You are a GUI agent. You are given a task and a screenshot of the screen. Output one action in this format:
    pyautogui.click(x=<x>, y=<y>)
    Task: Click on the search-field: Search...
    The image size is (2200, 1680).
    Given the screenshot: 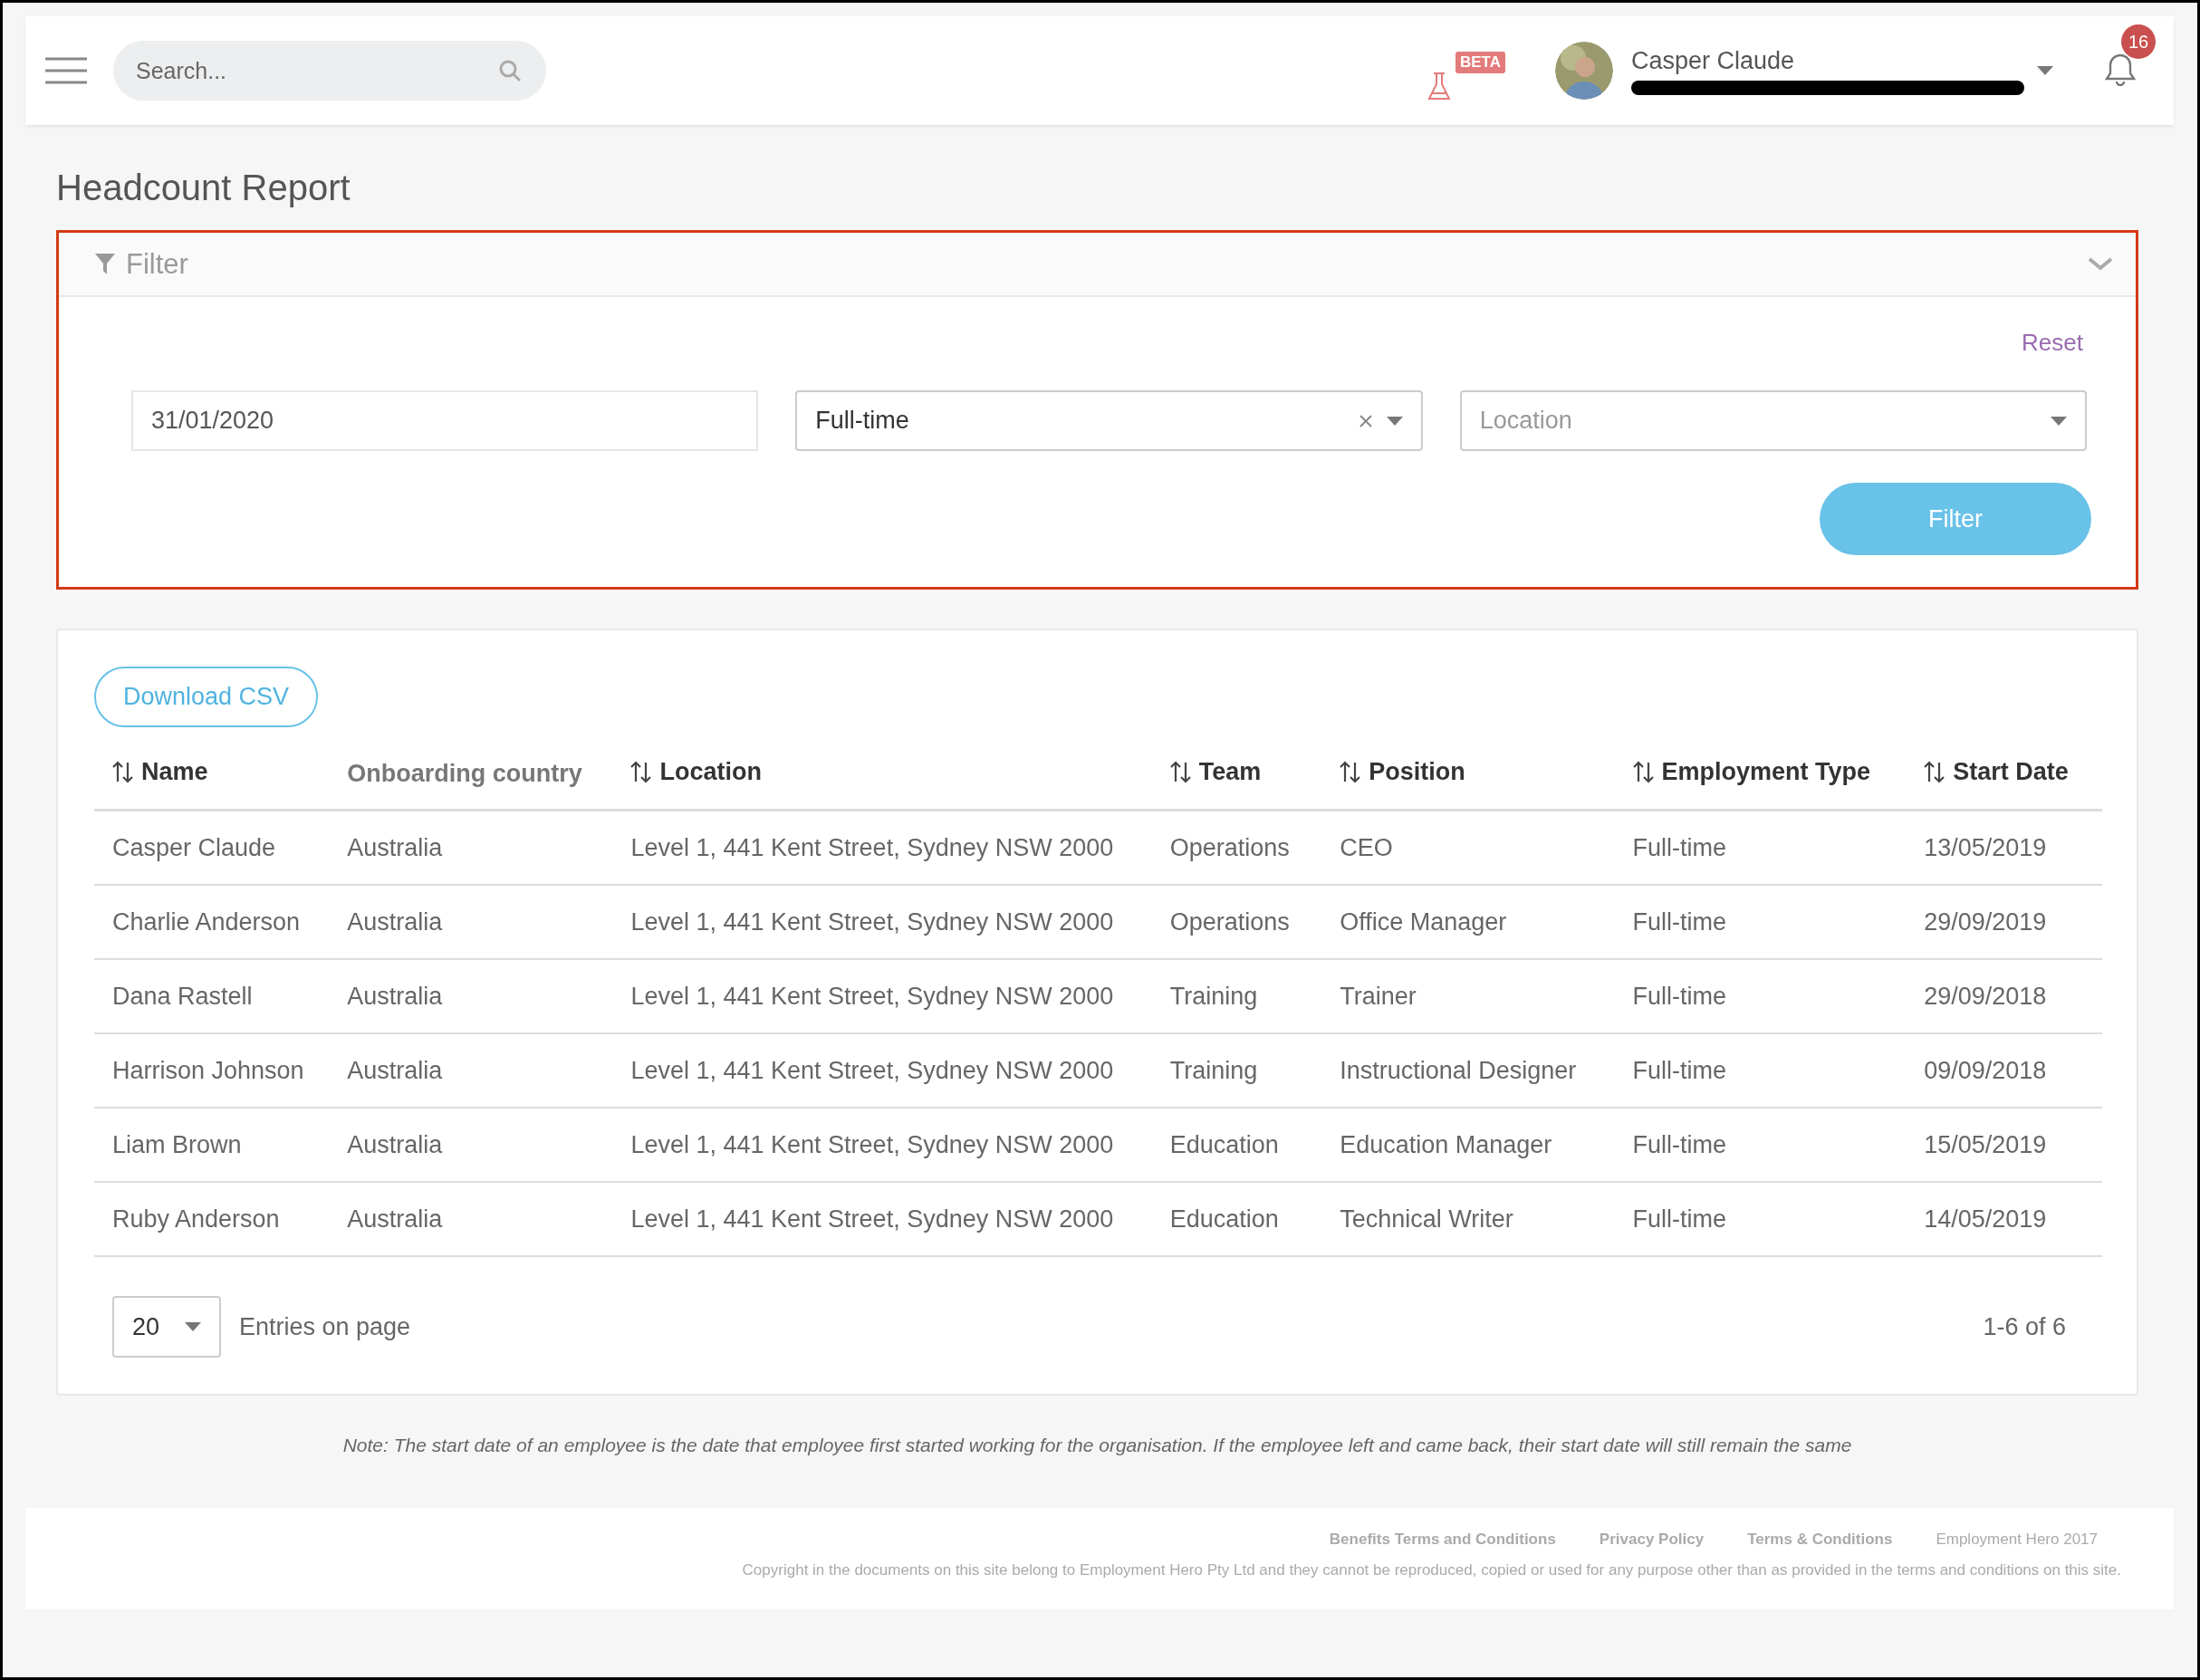 What is the action you would take?
    pyautogui.click(x=329, y=71)
    